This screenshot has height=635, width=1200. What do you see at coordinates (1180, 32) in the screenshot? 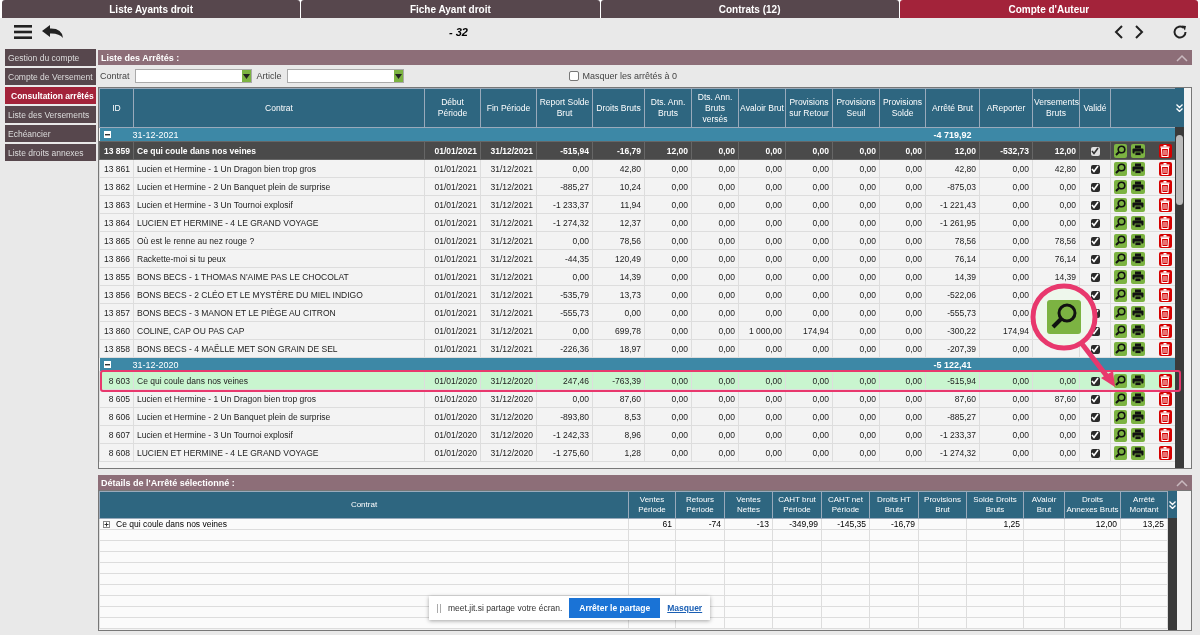
I see `refresh-icon` at bounding box center [1180, 32].